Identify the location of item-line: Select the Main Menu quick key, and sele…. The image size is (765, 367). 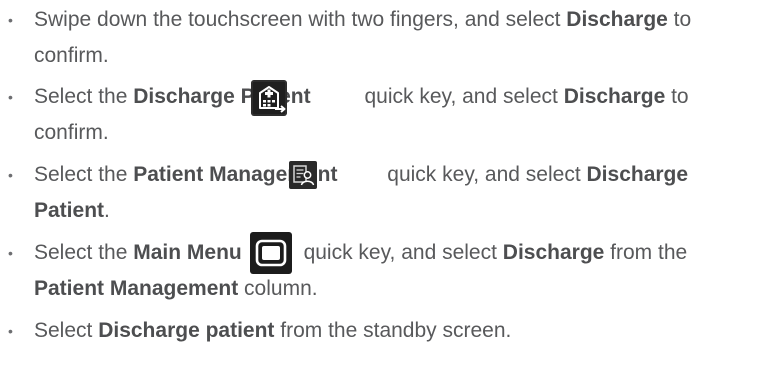
(361, 252).